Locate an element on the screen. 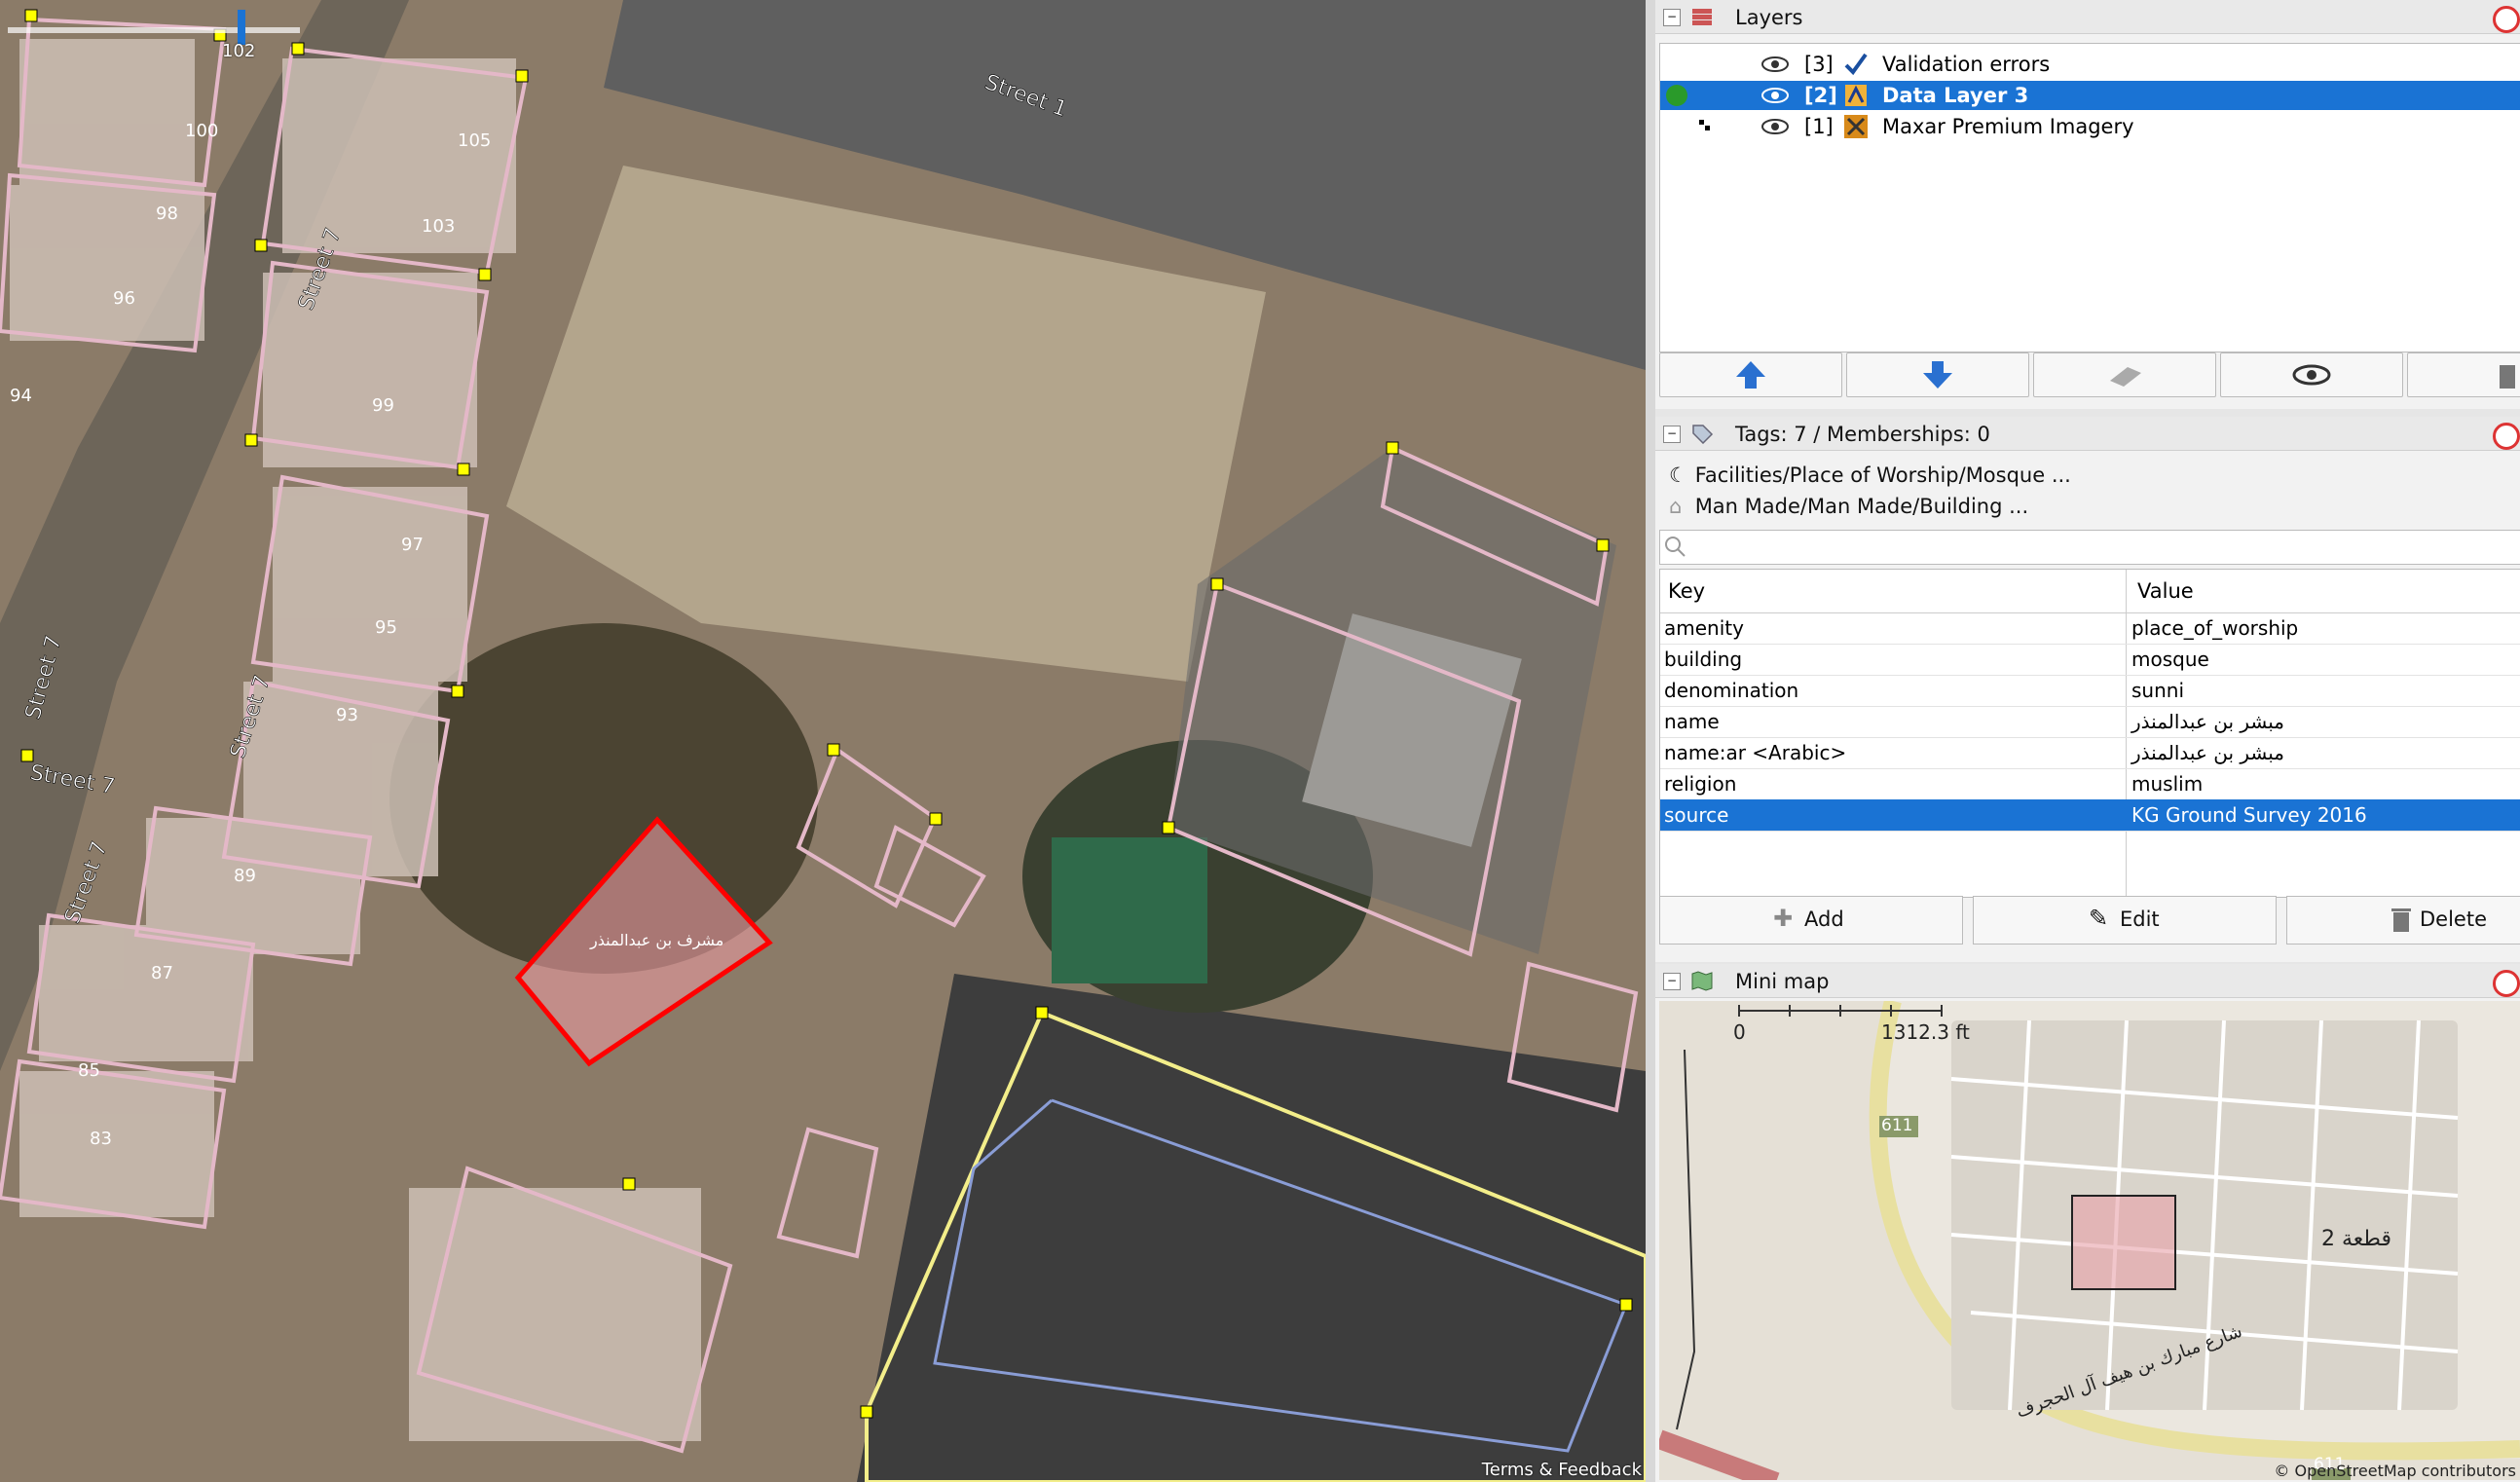 This screenshot has width=2520, height=1482. table-row: amenity place_of_worship is located at coordinates (2090, 629).